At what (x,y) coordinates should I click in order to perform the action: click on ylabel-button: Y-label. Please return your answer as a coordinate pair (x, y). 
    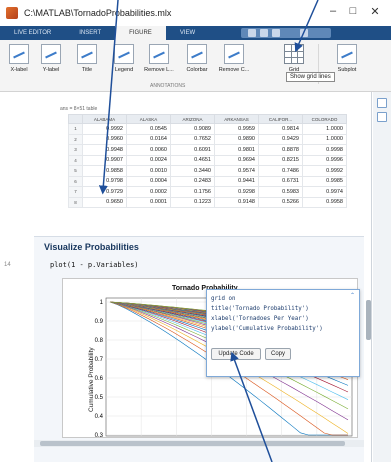
    Looking at the image, I should click on (51, 62).